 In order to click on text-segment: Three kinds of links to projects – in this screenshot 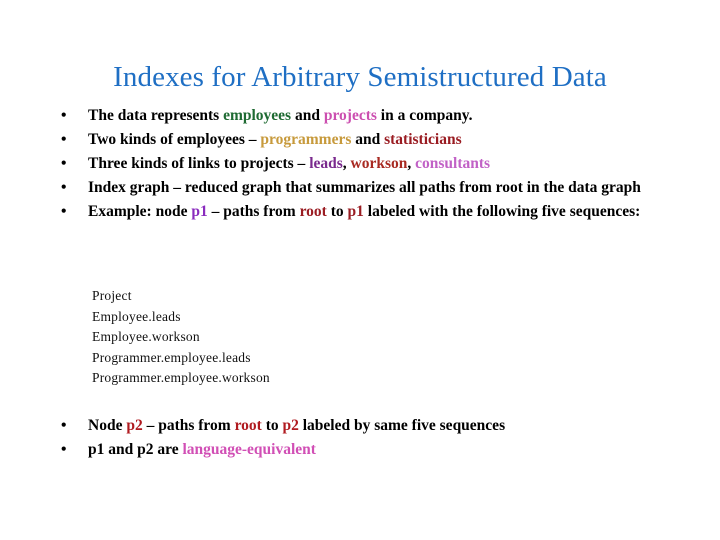, I will do `click(199, 163)`.